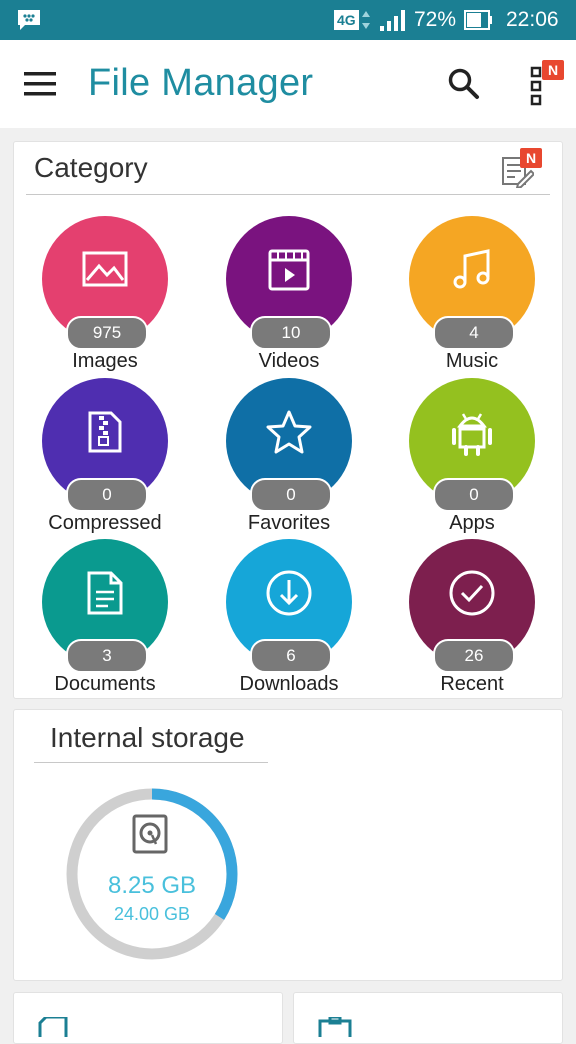  I want to click on app-title: File Manager, so click(201, 83).